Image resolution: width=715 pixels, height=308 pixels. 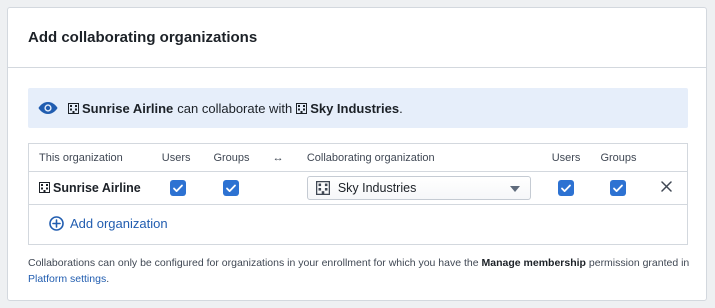 I want to click on header-groups-collab: Groups, so click(x=618, y=157).